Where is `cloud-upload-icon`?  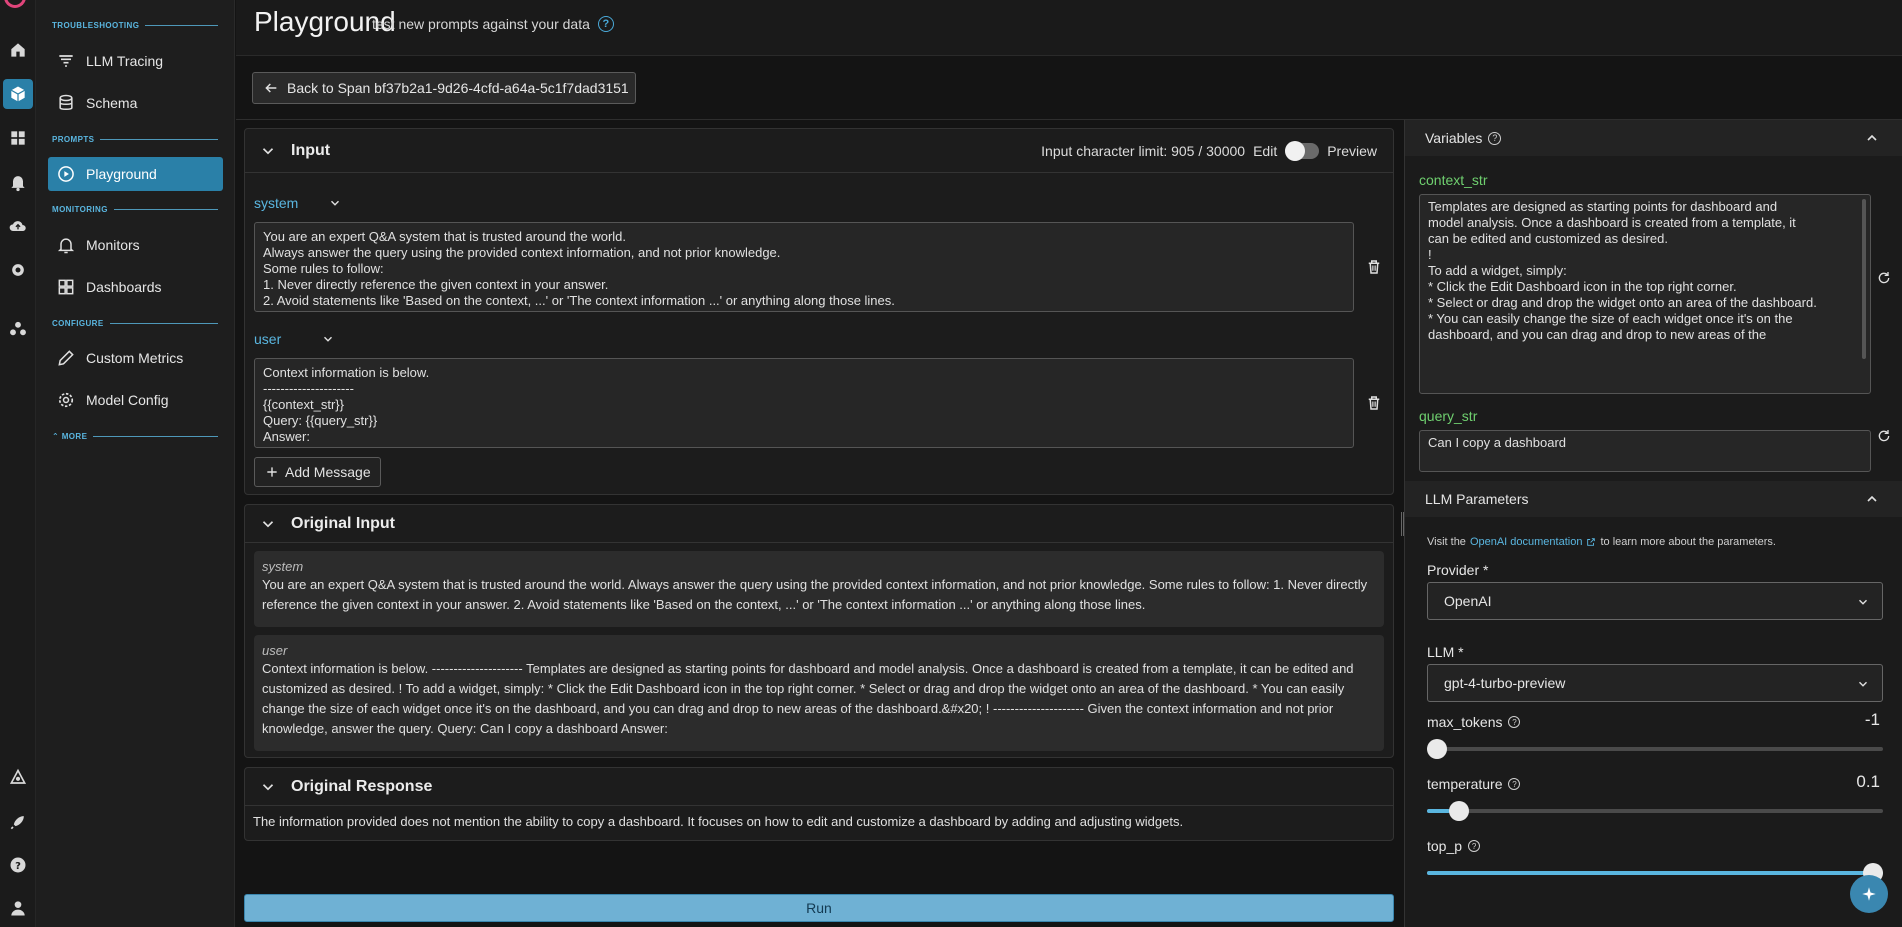 cloud-upload-icon is located at coordinates (18, 226).